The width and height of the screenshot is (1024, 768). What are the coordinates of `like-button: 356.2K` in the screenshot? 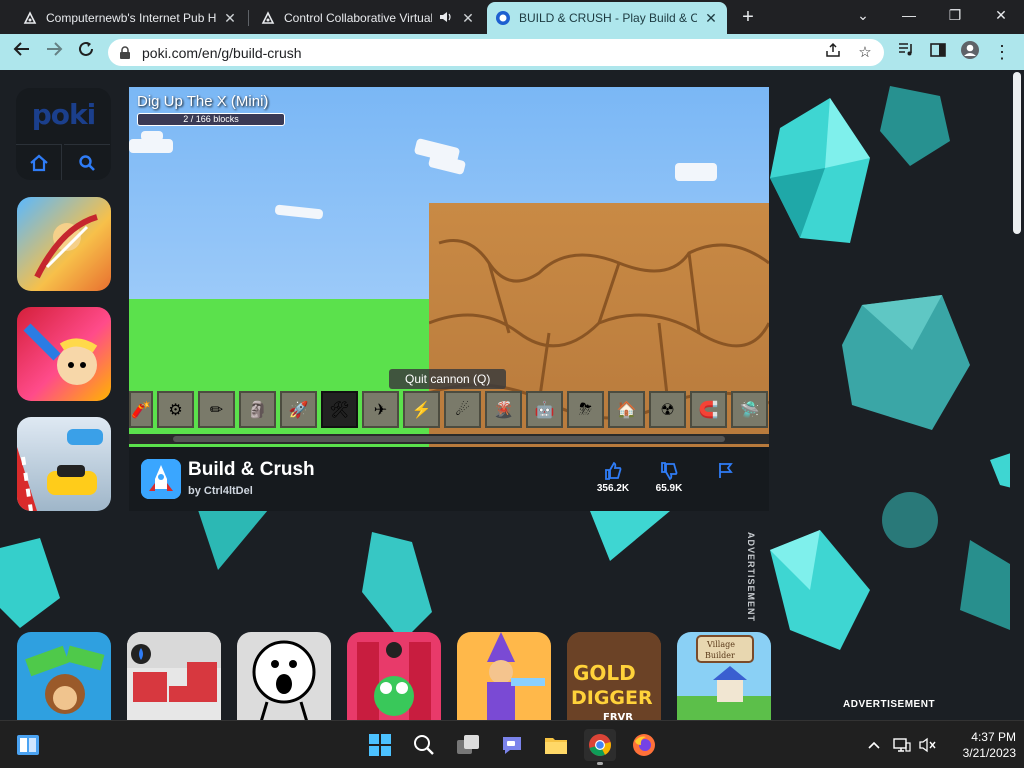 It's located at (613, 477).